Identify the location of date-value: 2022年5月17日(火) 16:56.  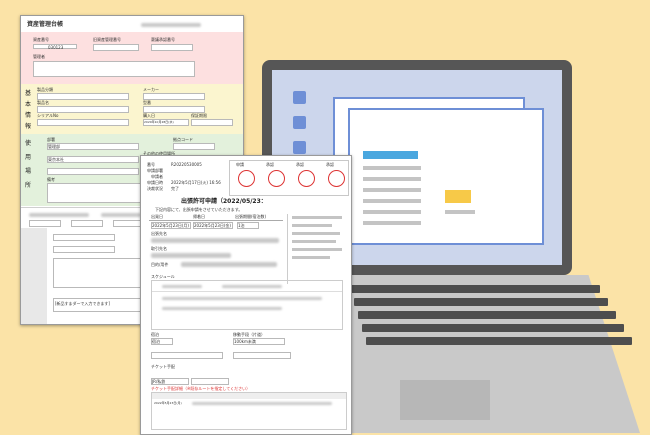
(196, 182).